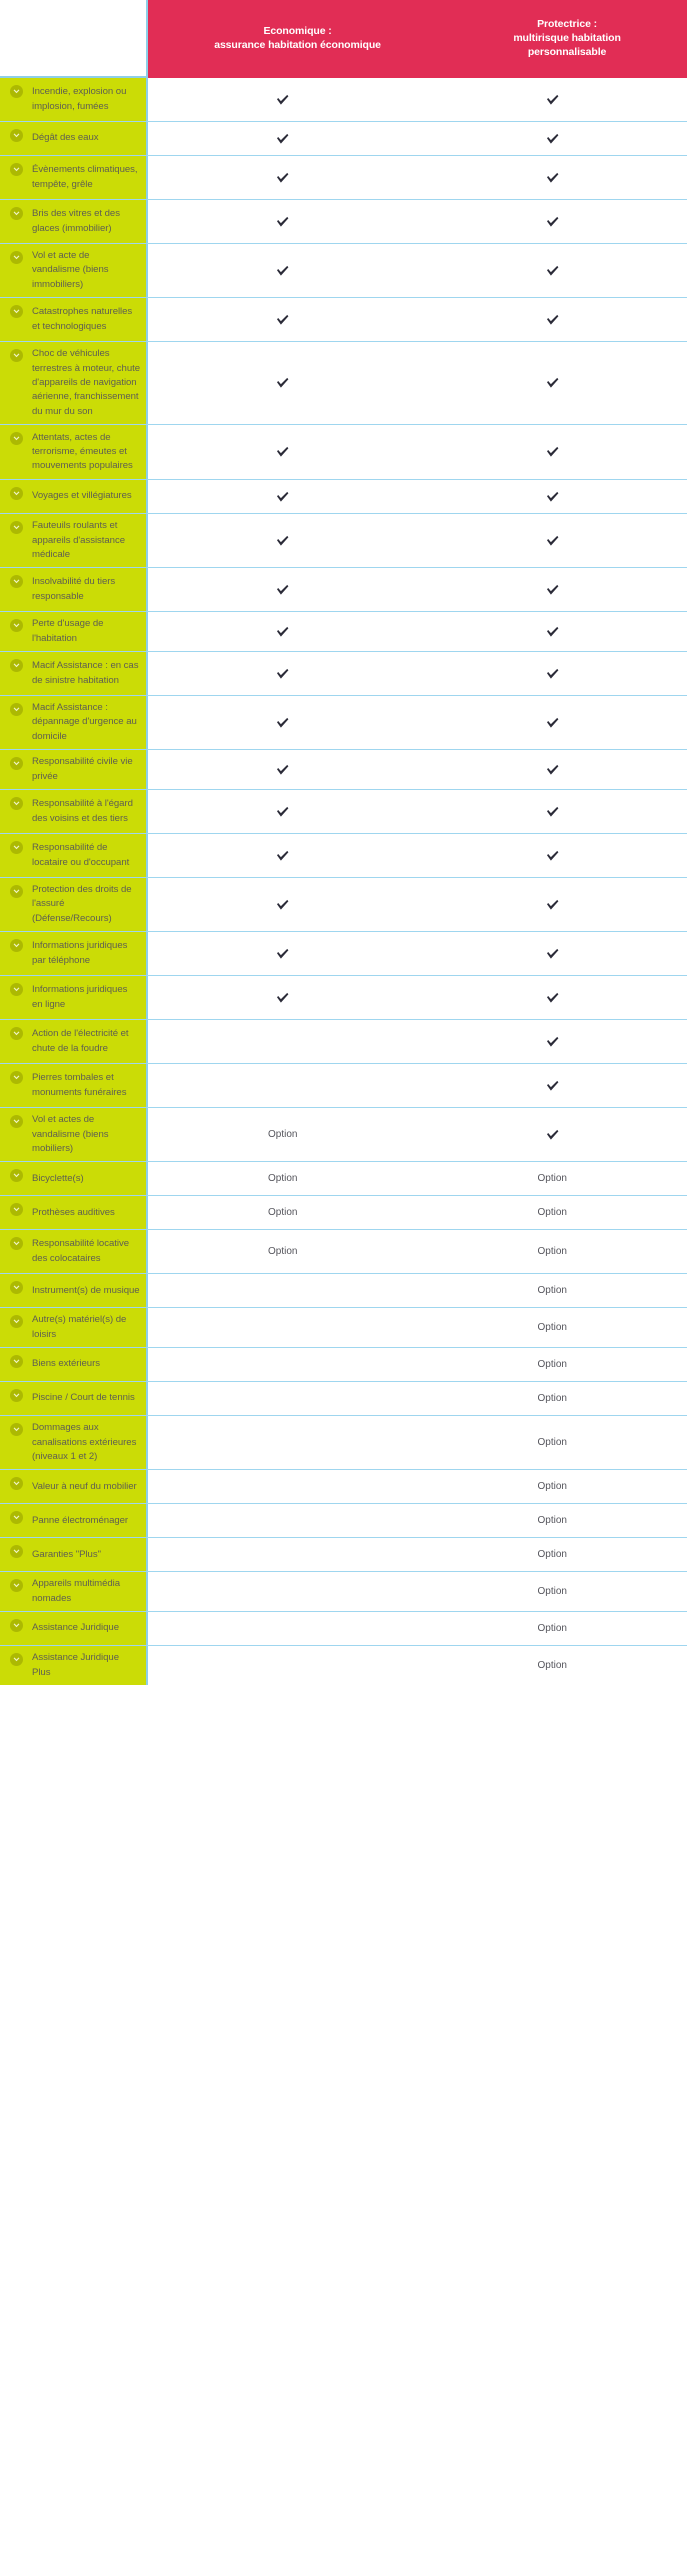 Image resolution: width=687 pixels, height=2560 pixels. What do you see at coordinates (74, 497) in the screenshot?
I see `guarantee-row-toggle: Voyages et villégiatures` at bounding box center [74, 497].